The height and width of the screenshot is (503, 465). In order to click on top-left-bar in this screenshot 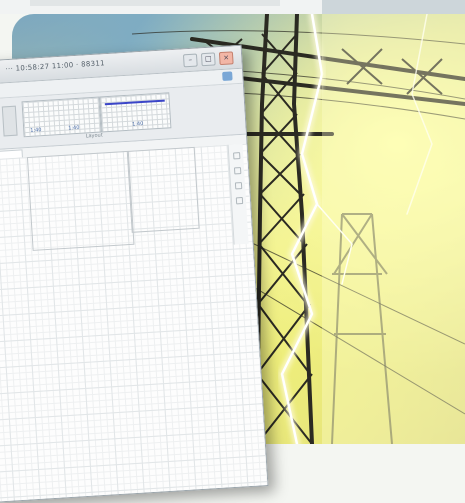, I will do `click(155, 3)`.